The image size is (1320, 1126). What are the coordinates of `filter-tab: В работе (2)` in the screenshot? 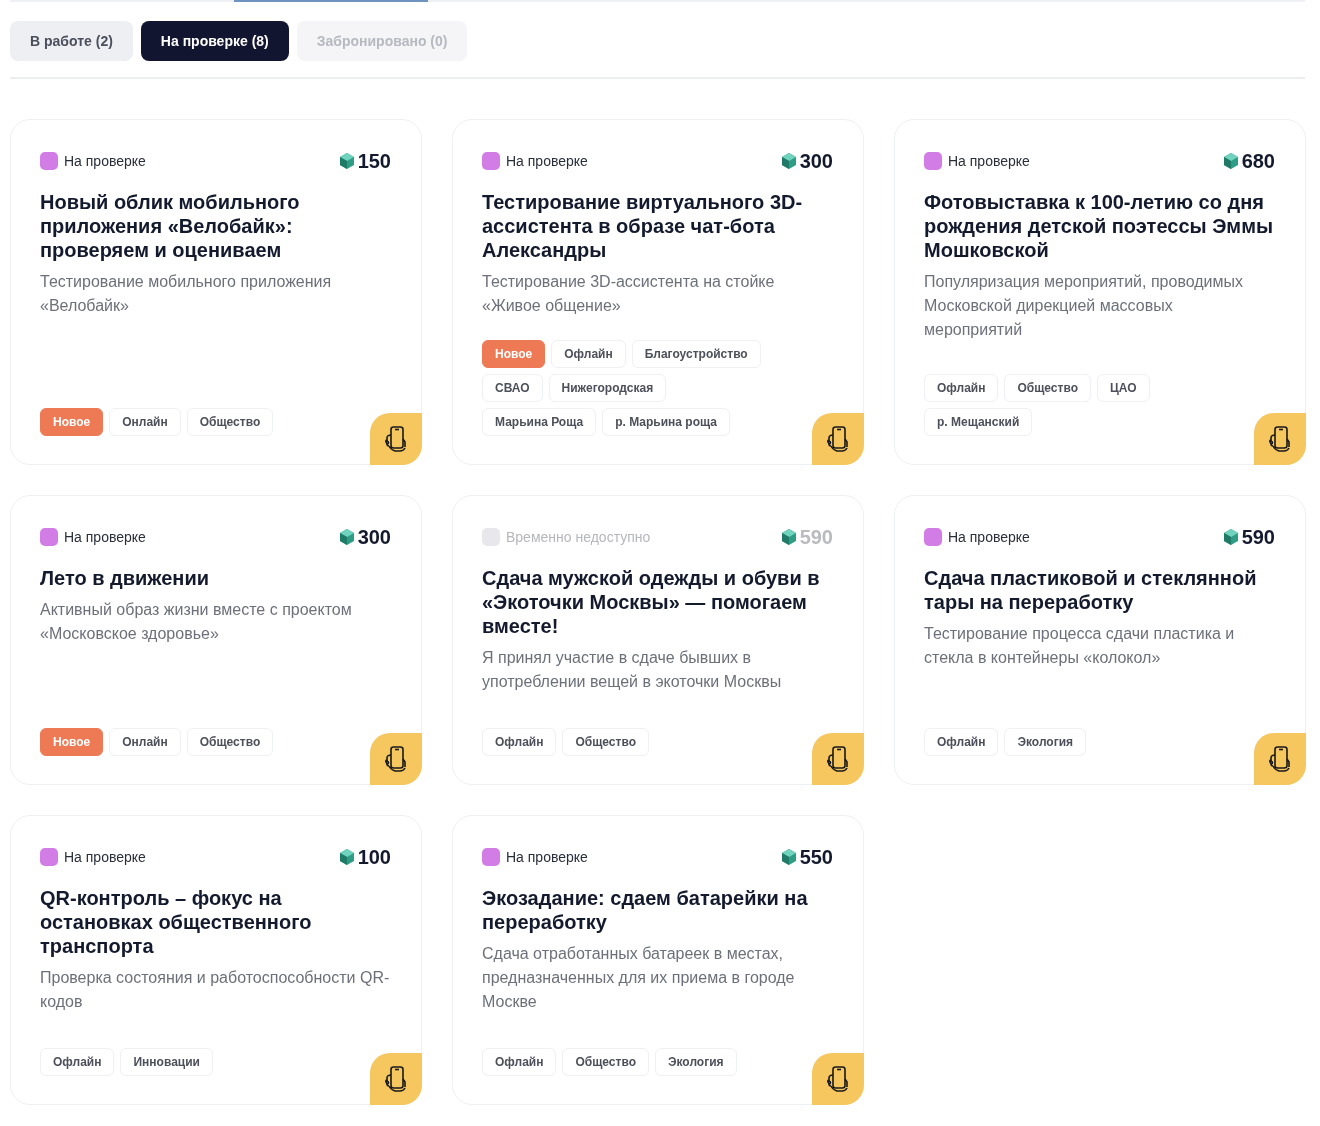 It's located at (71, 41).